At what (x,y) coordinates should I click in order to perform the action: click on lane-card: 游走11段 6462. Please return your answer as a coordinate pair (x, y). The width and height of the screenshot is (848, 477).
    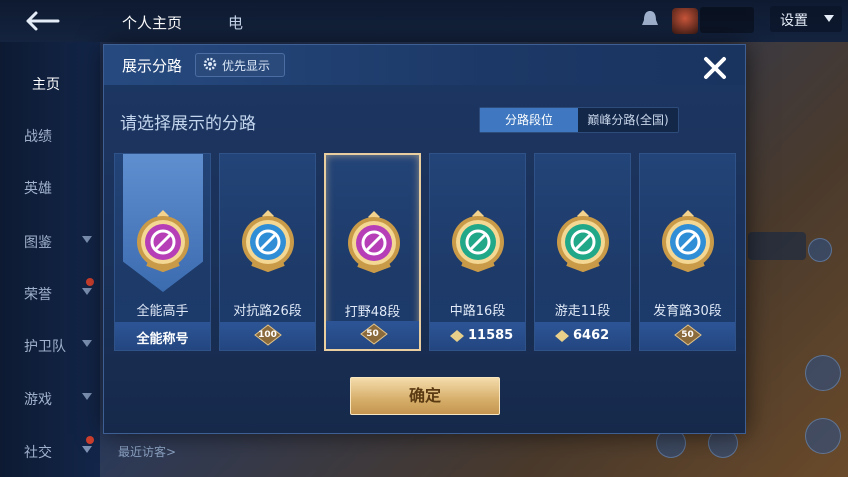
    Looking at the image, I should click on (582, 252).